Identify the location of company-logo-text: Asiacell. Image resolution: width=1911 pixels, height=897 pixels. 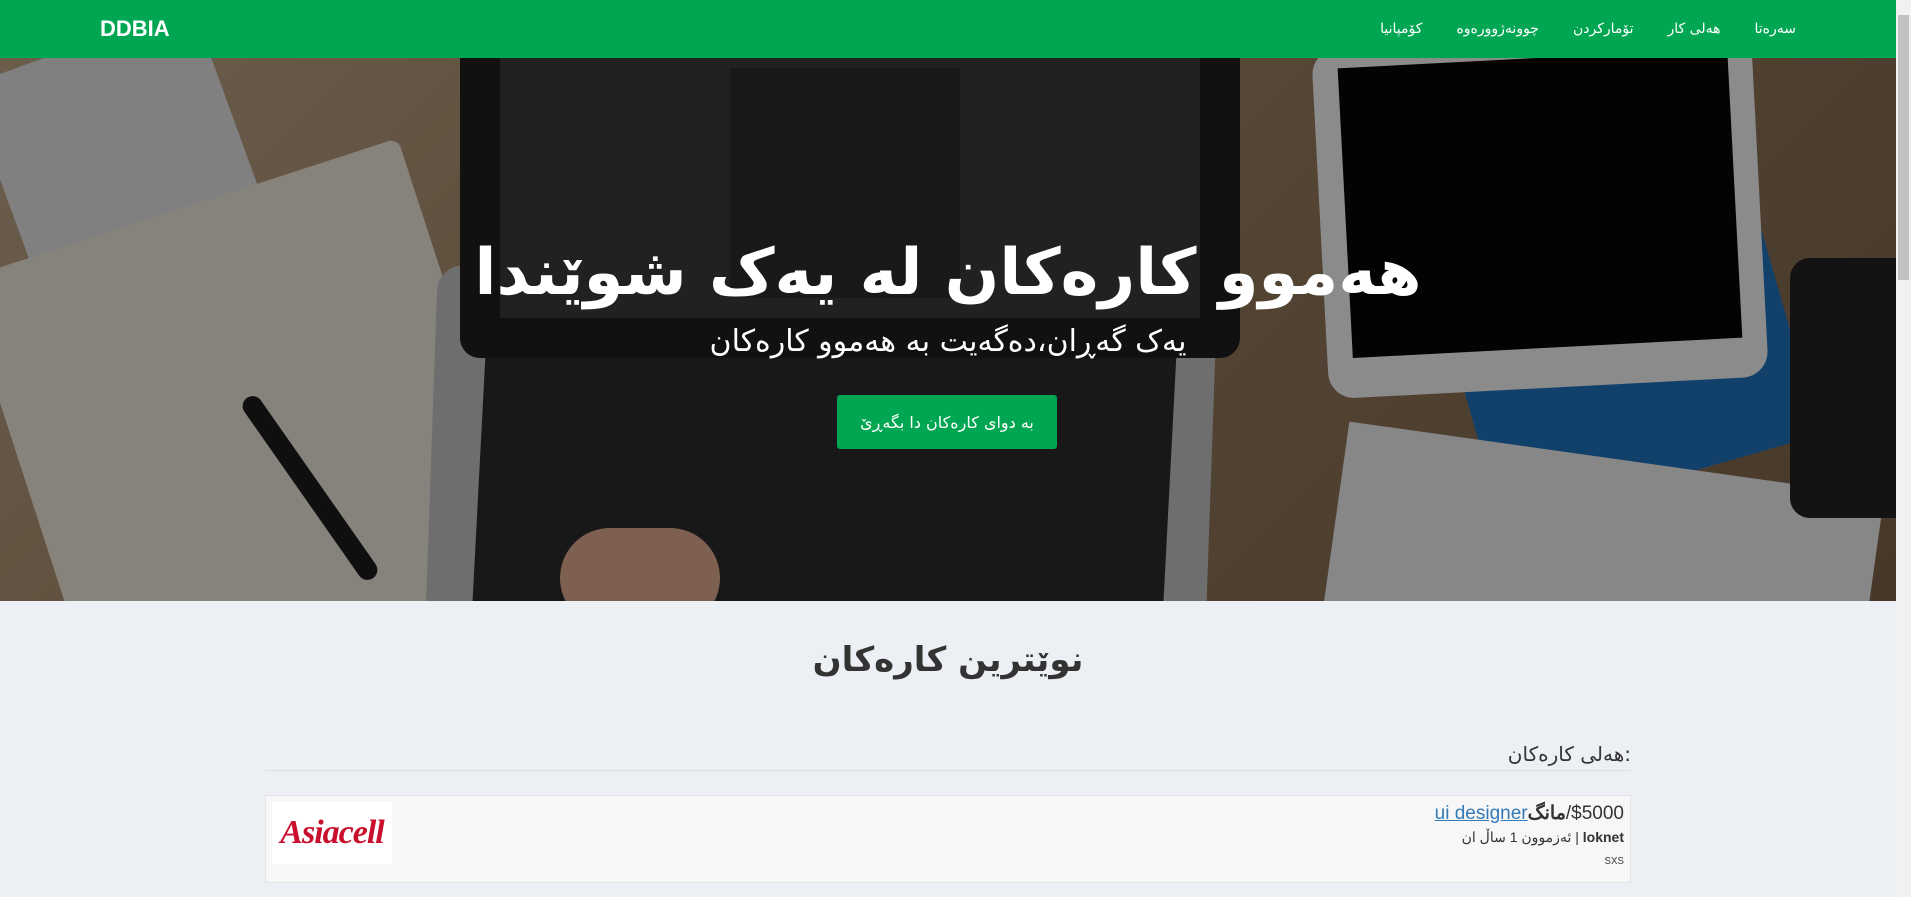
(332, 832).